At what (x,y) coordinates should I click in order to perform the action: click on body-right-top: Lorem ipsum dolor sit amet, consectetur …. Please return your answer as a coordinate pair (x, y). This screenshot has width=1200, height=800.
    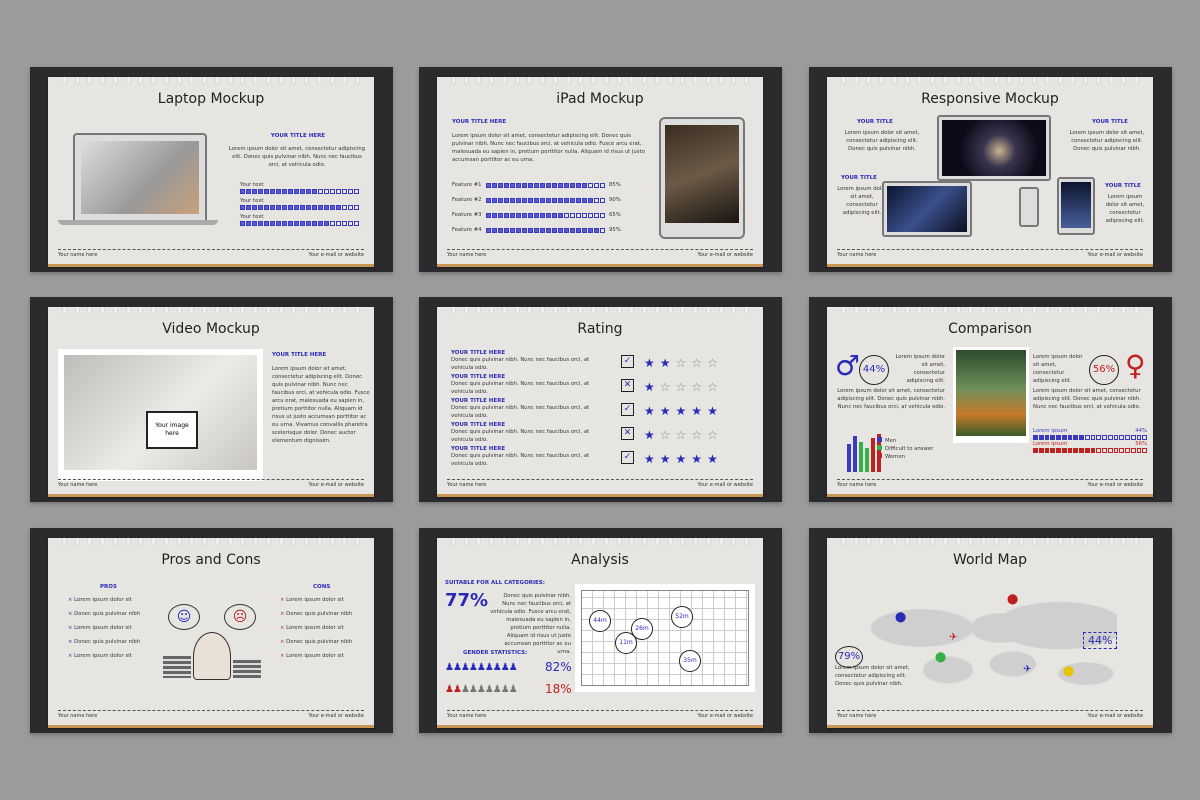
    Looking at the image, I should click on (1107, 141).